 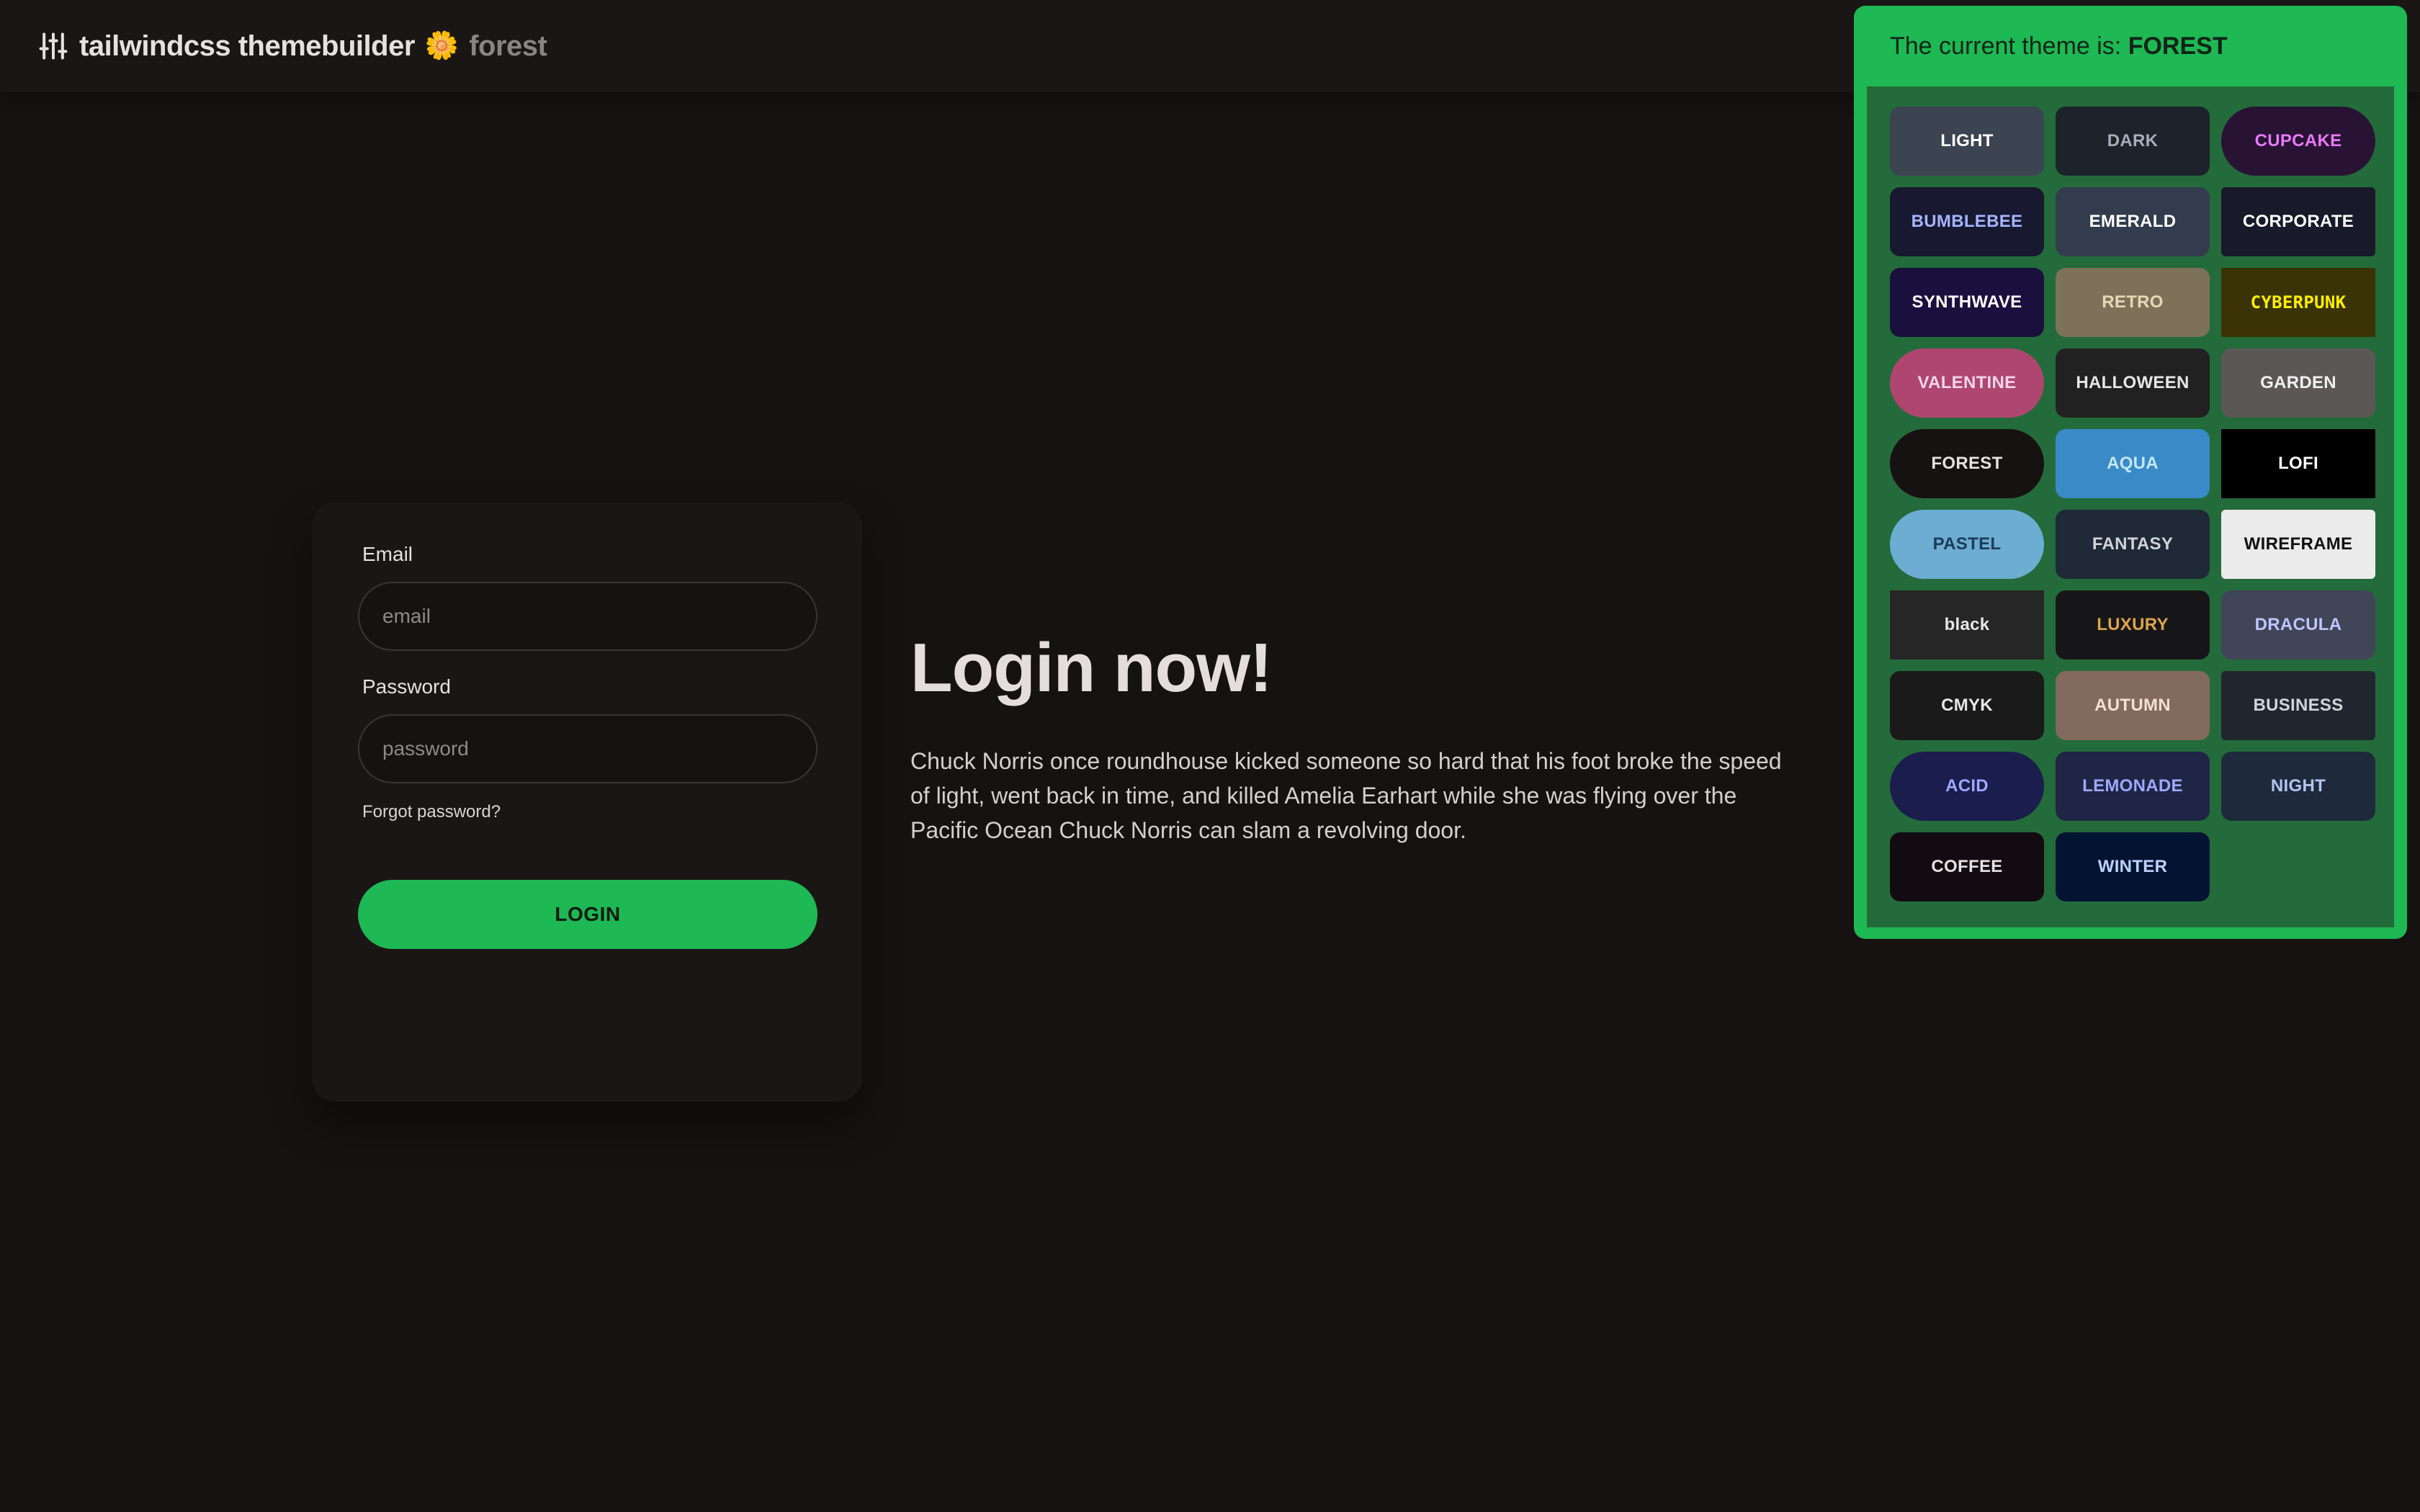 What do you see at coordinates (2298, 221) in the screenshot?
I see `theme-button-corporate: CORPORATE` at bounding box center [2298, 221].